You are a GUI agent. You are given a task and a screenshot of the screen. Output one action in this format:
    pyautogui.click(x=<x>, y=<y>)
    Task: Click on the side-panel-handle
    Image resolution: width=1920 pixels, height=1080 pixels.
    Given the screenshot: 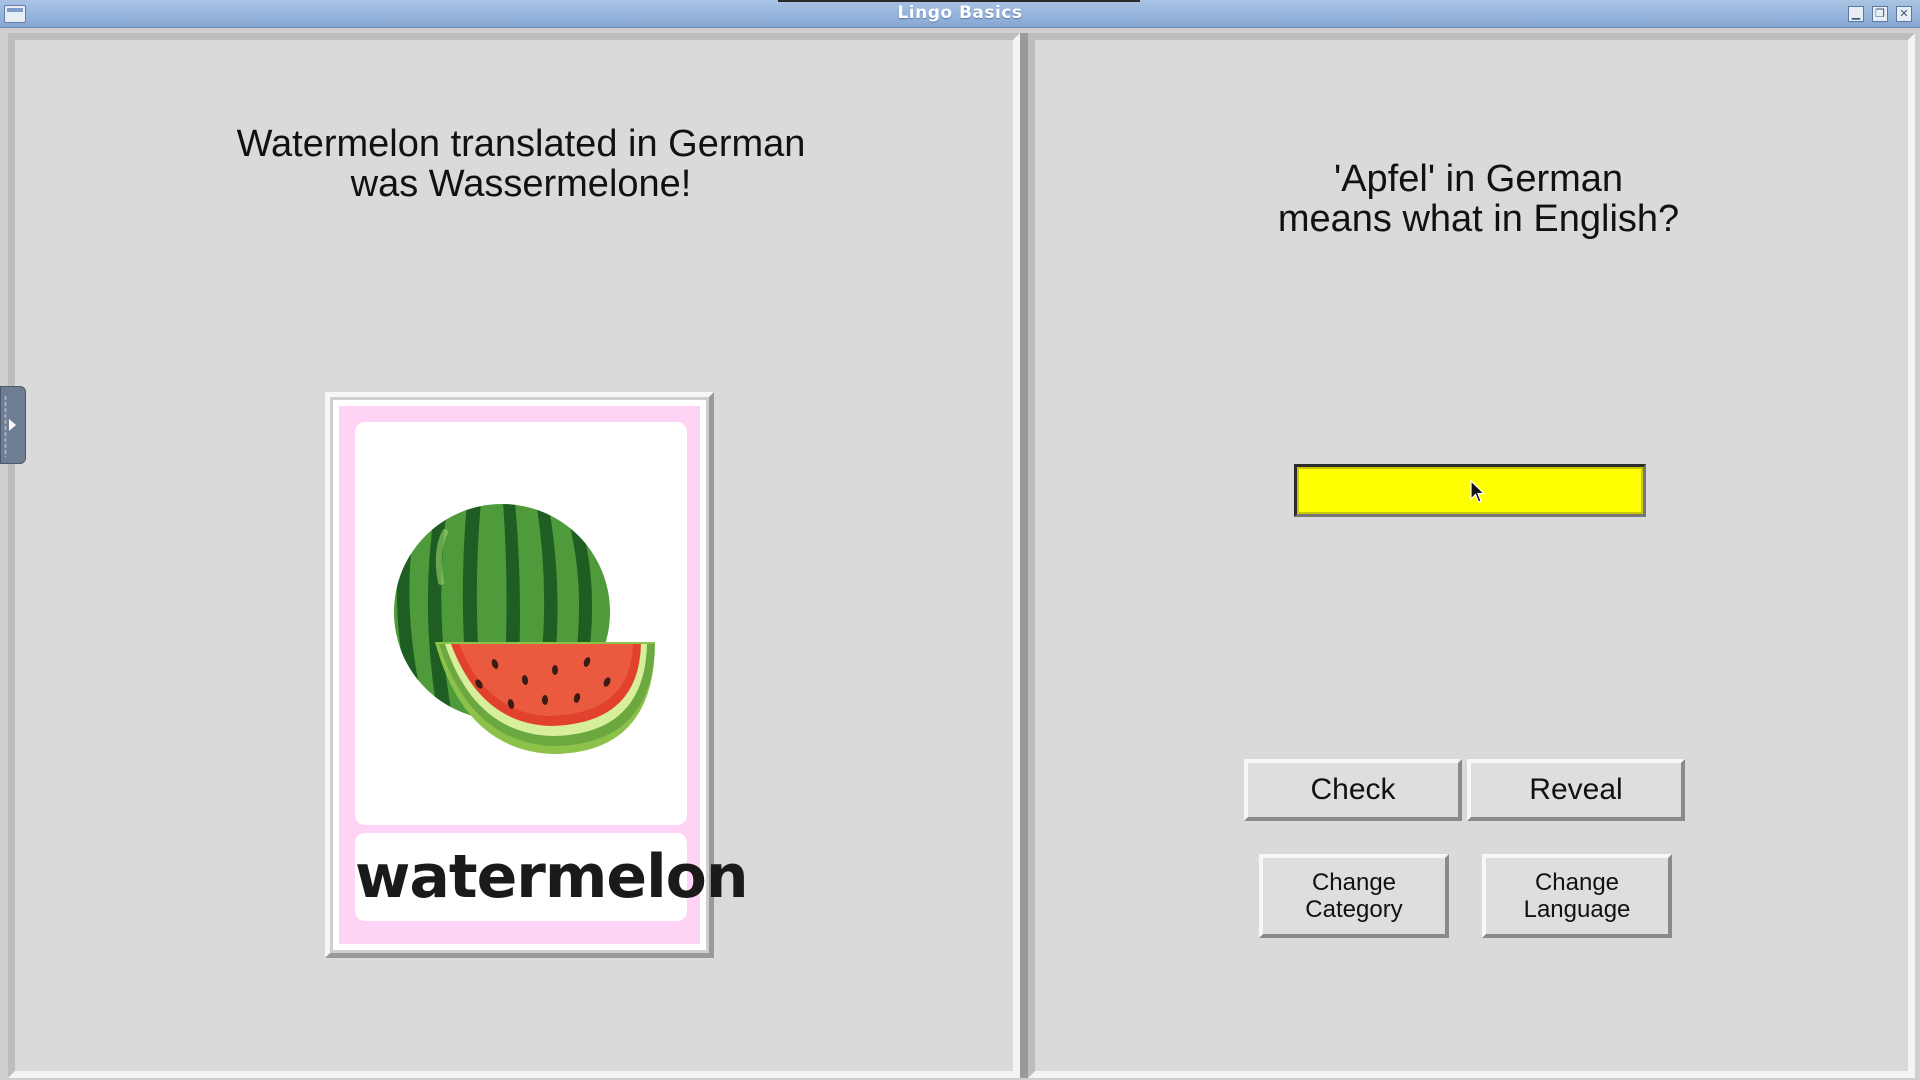 What is the action you would take?
    pyautogui.click(x=13, y=425)
    